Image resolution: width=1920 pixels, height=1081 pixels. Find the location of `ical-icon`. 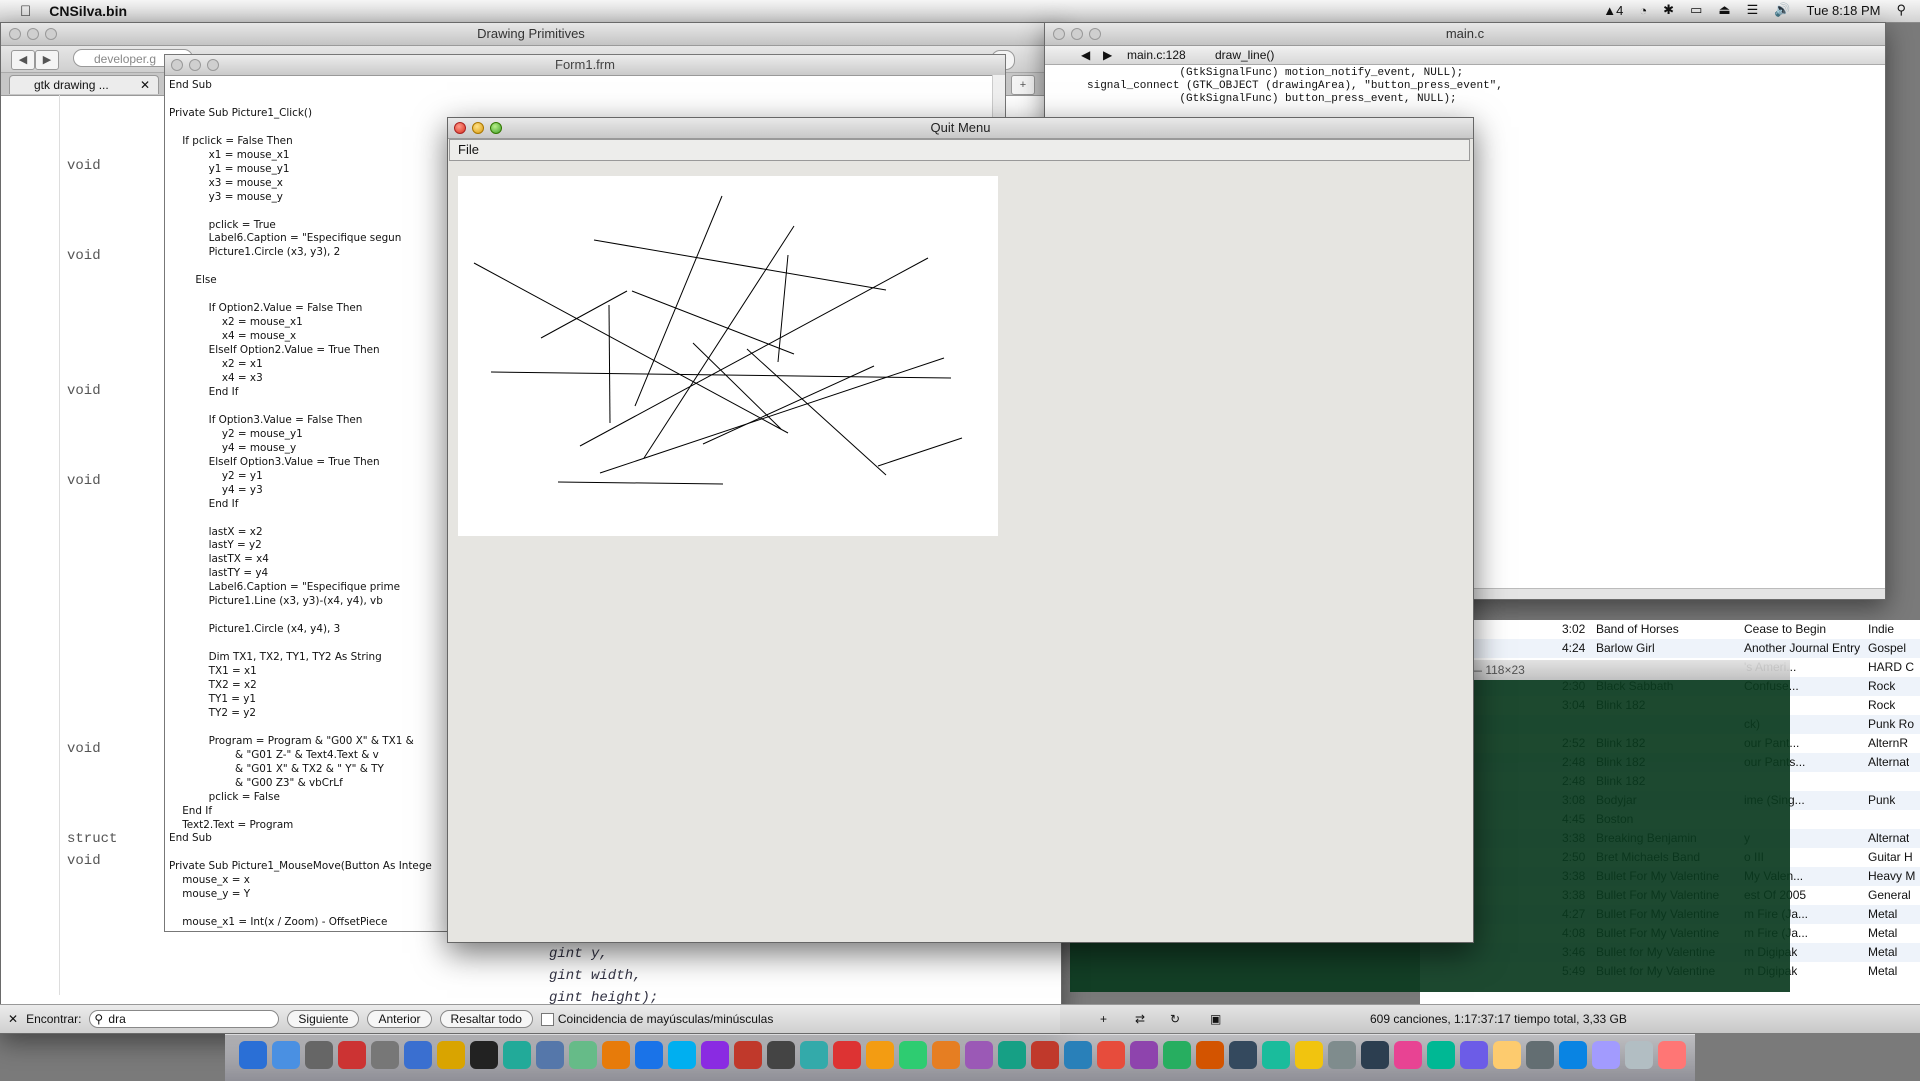

ical-icon is located at coordinates (1342, 1055).